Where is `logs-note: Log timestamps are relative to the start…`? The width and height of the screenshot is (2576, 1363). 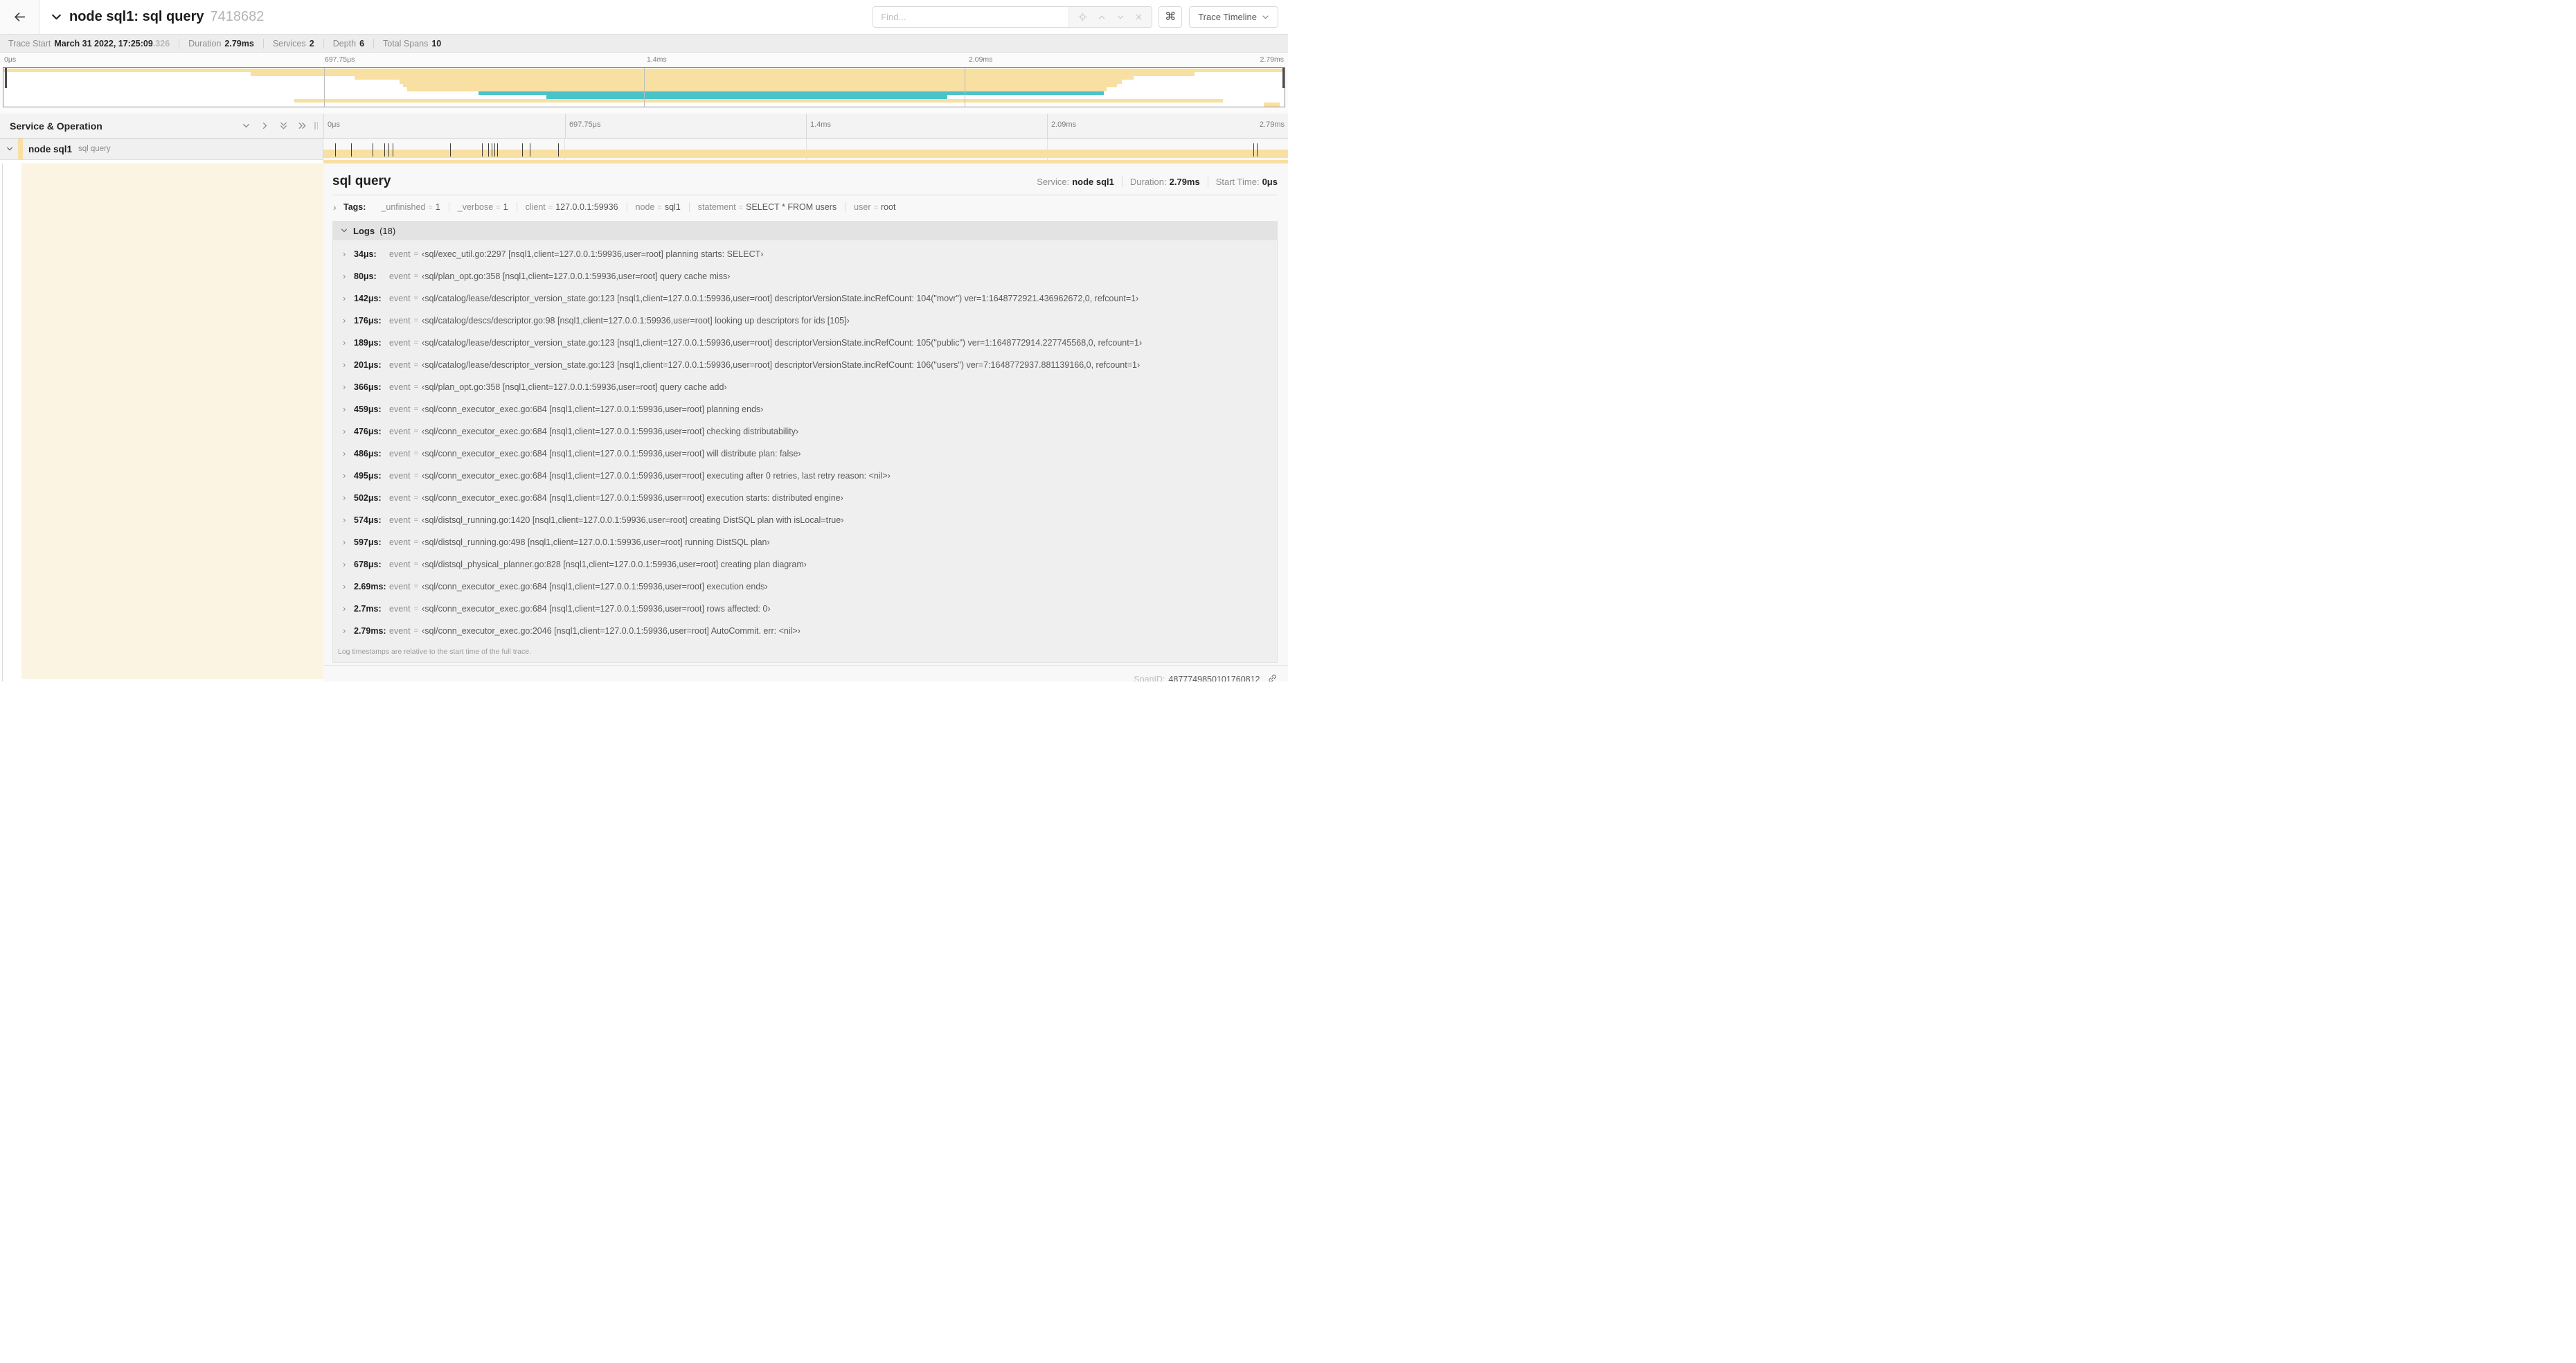 logs-note: Log timestamps are relative to the start… is located at coordinates (434, 651).